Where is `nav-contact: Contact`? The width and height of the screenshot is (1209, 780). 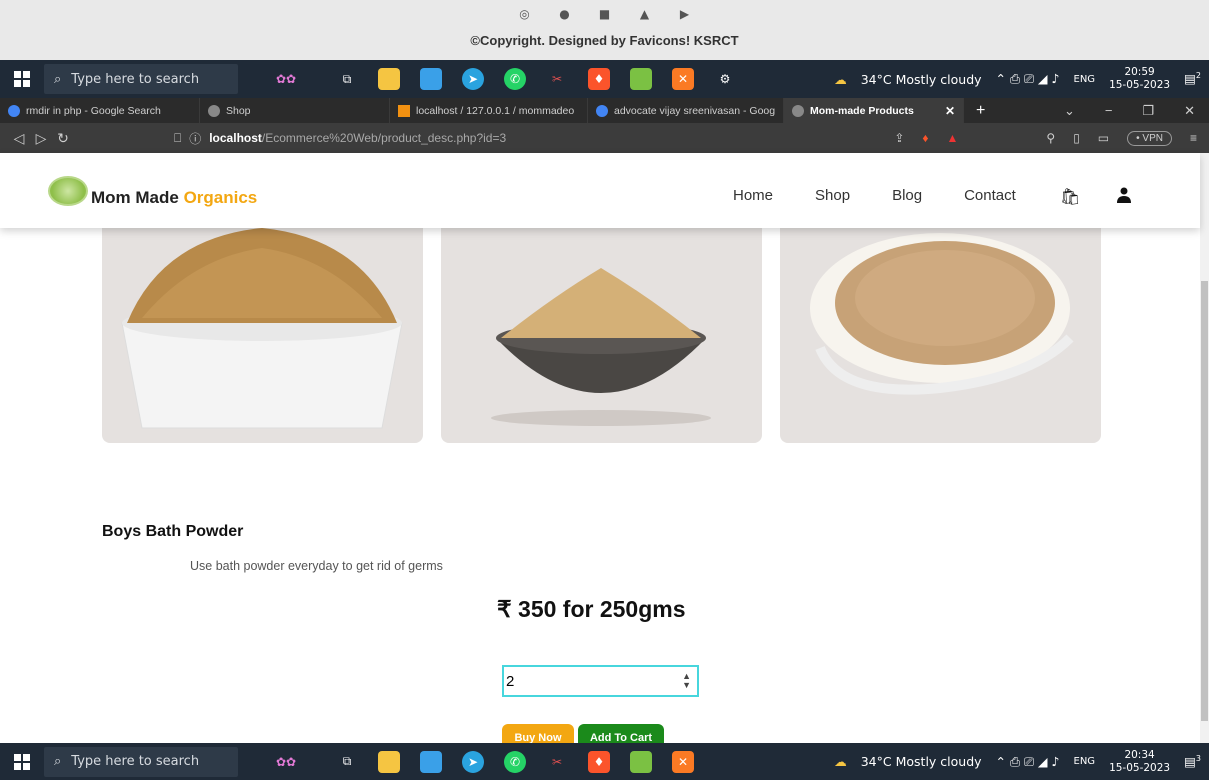
nav-contact: Contact is located at coordinates (990, 195).